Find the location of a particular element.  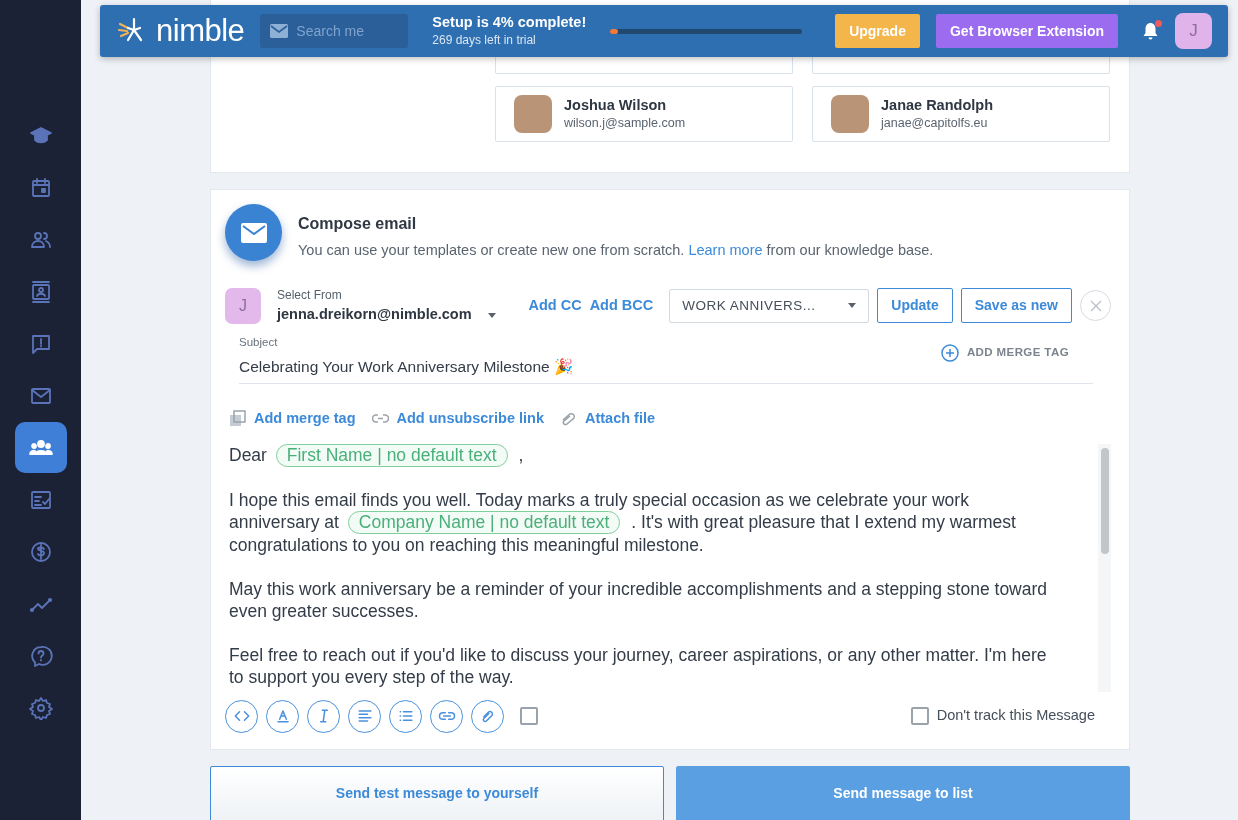

dont-track-checkbox: Don't track this Message is located at coordinates (1002, 716).